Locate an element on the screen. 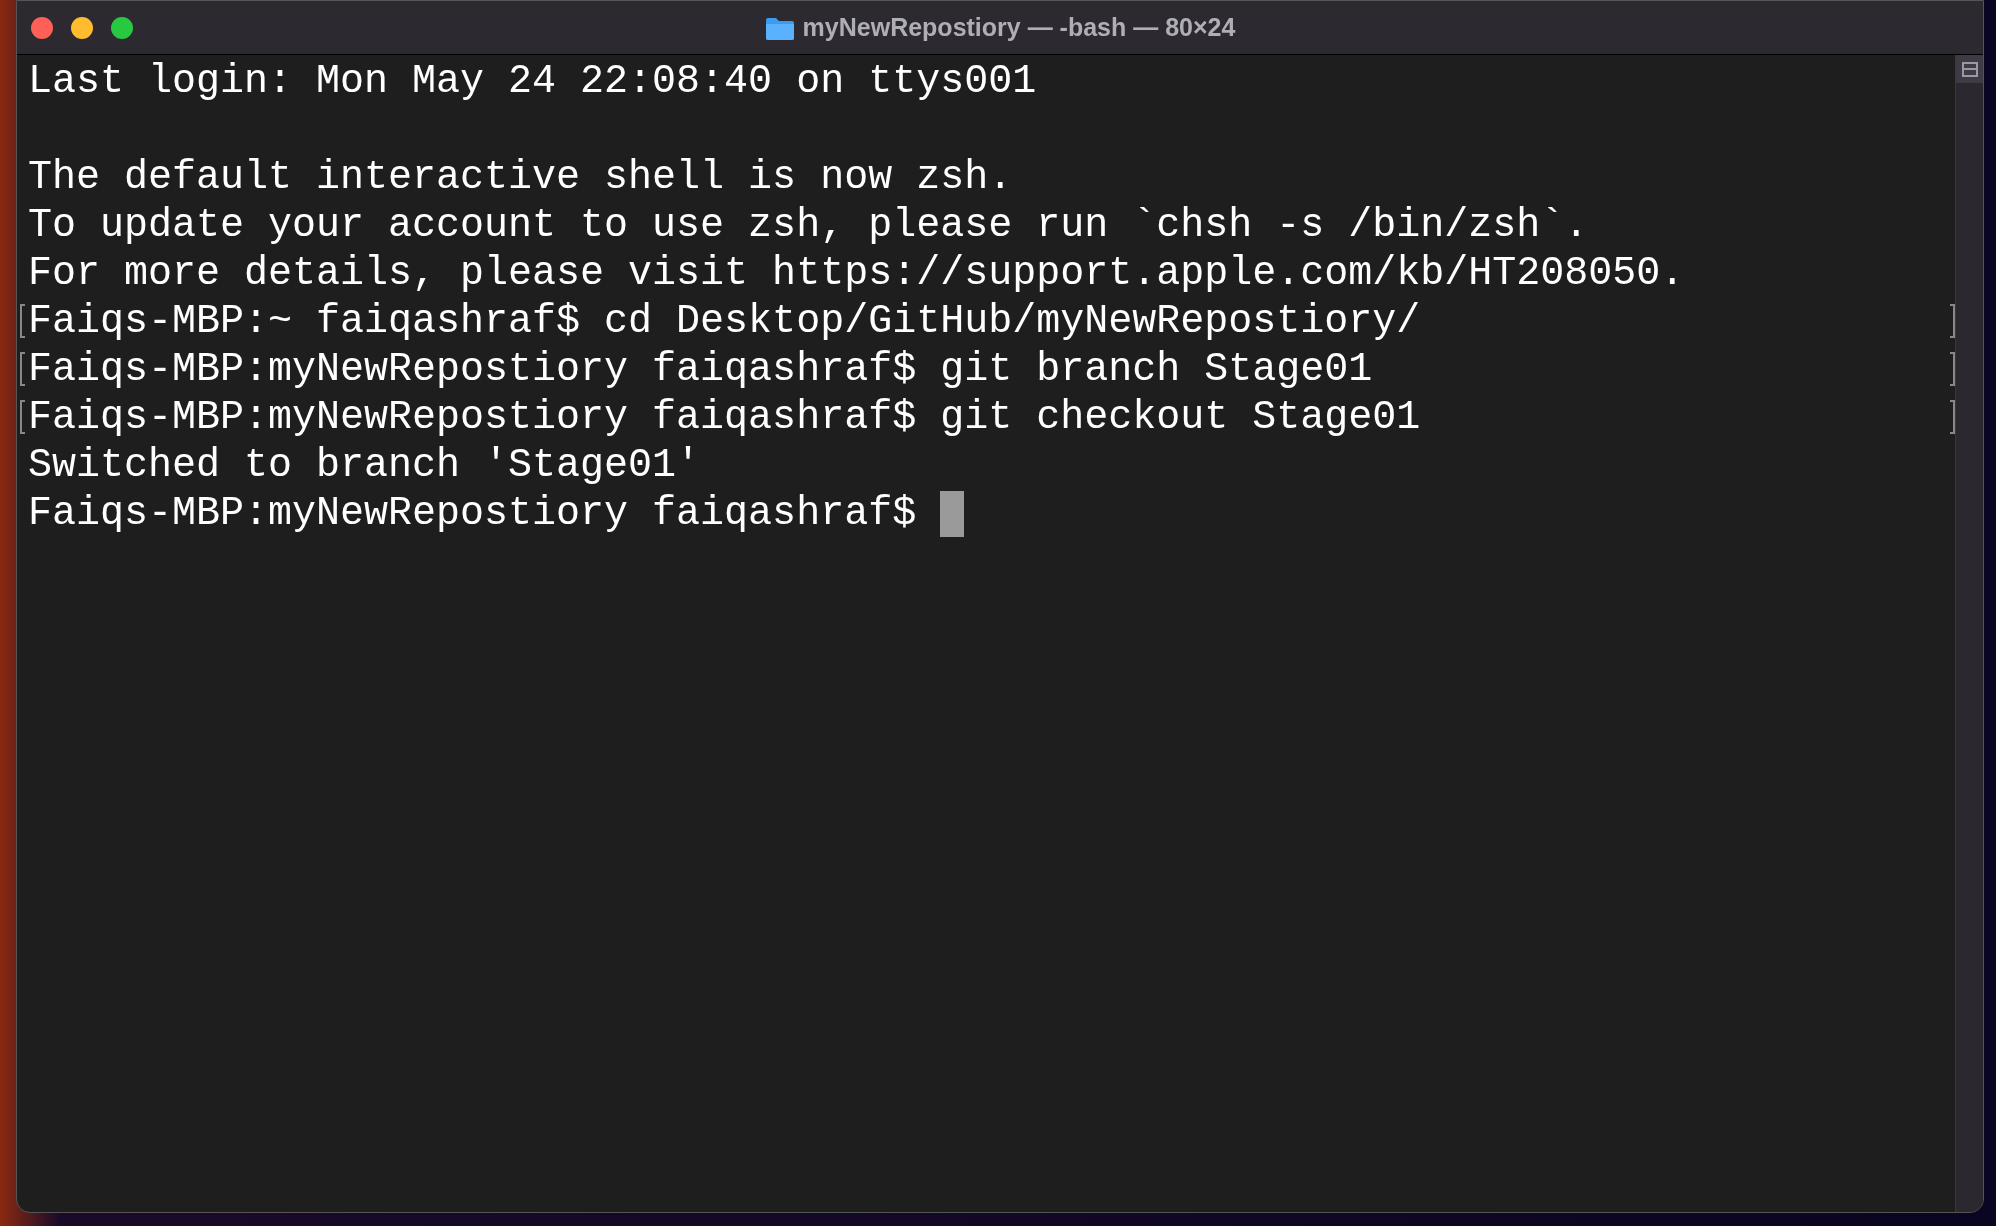  minimize-button is located at coordinates (82, 28).